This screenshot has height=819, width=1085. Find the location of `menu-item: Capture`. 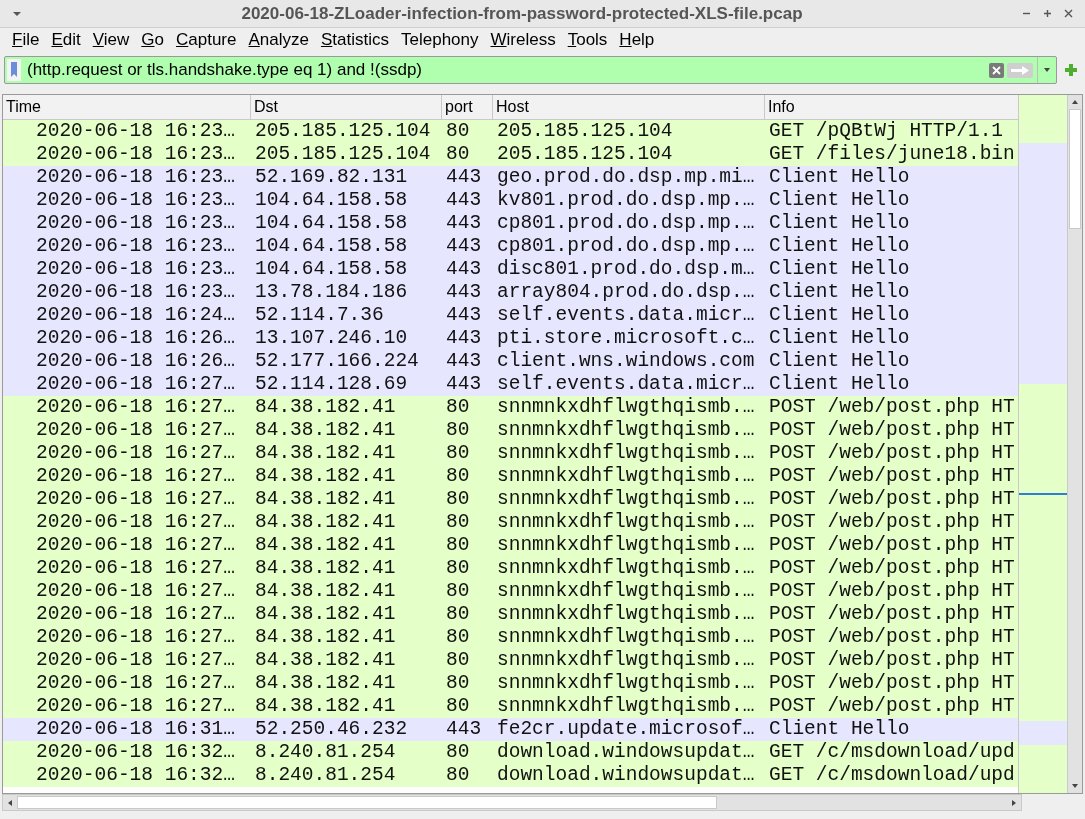

menu-item: Capture is located at coordinates (206, 40).